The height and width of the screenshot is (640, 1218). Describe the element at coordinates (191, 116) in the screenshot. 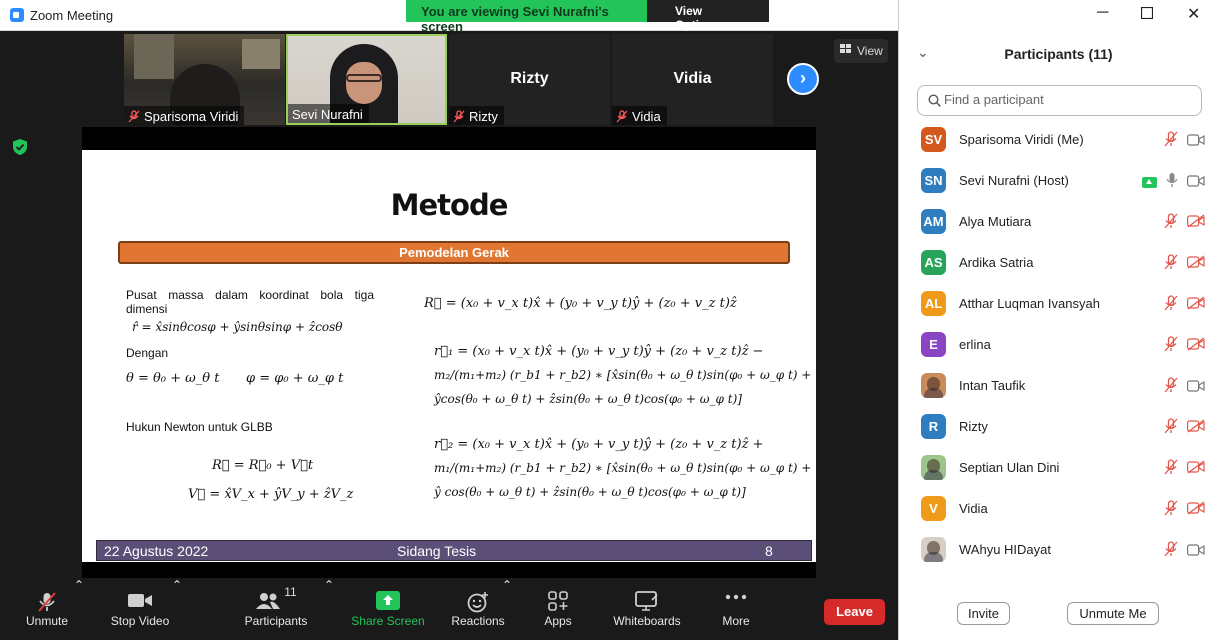

I see `thumbnail-name: Sparisoma Viridi` at that location.